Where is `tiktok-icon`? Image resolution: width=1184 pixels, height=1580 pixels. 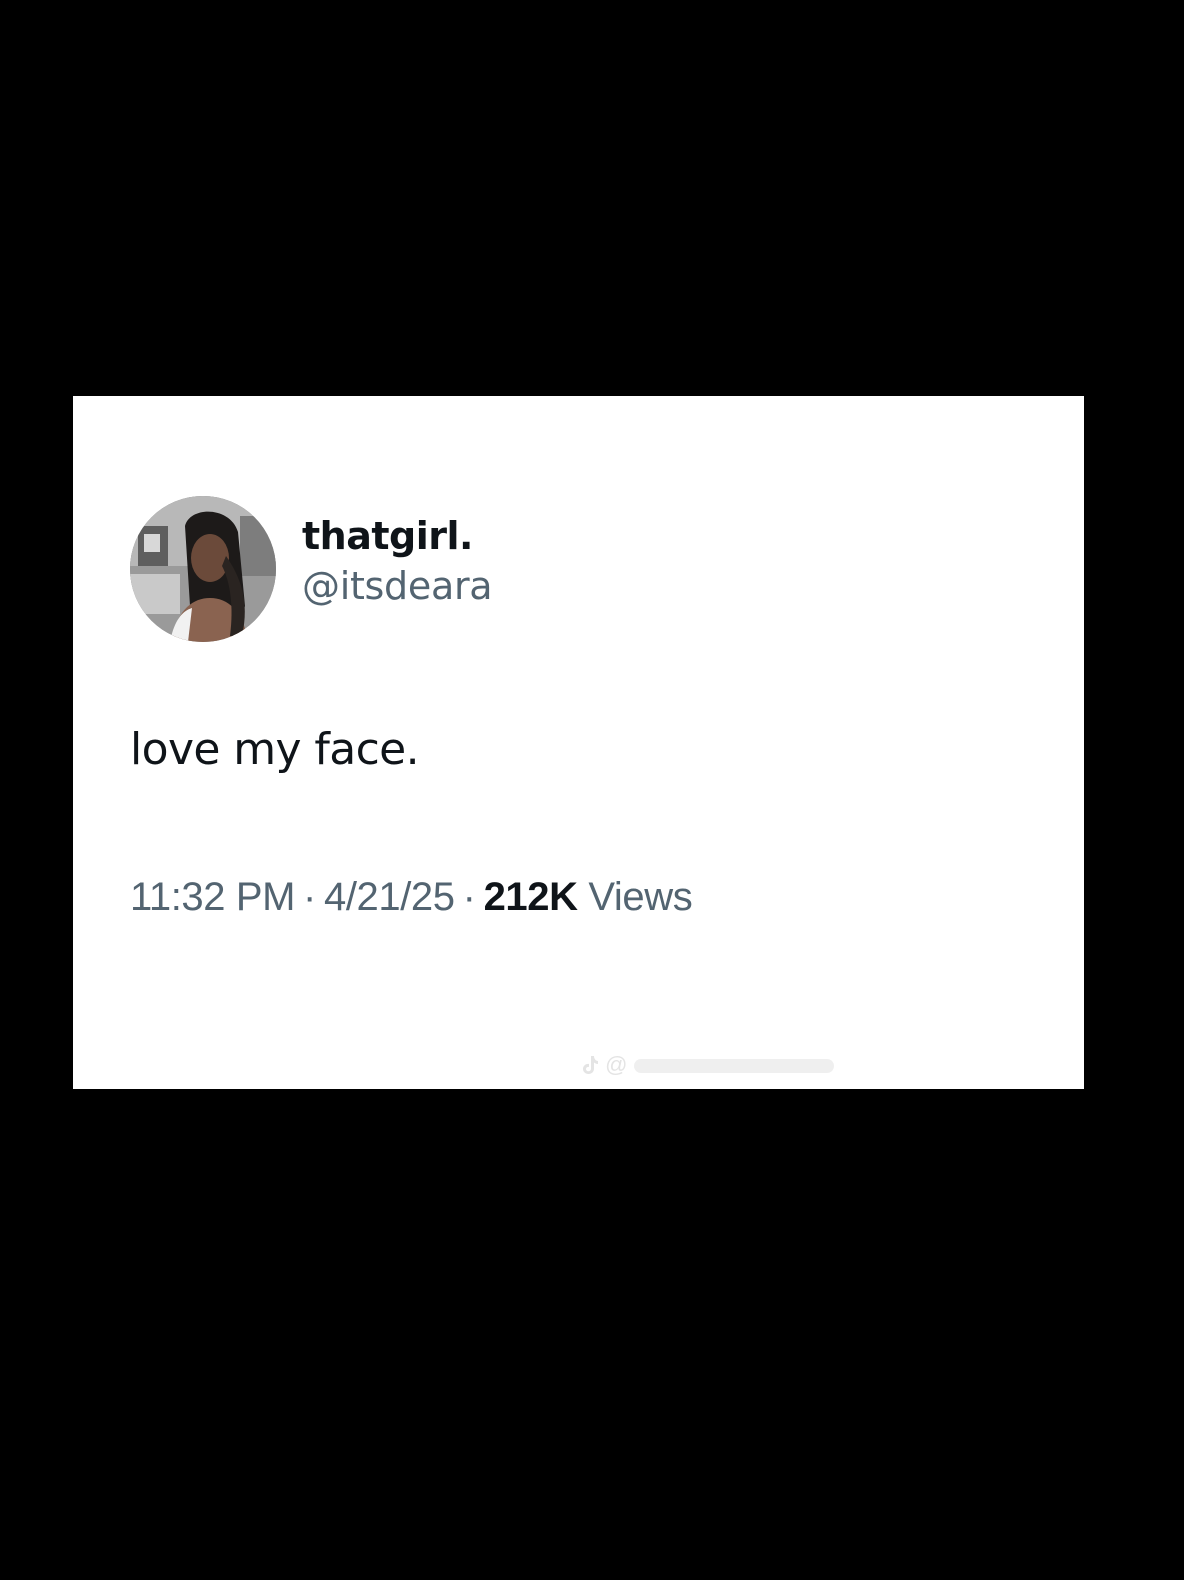
tiktok-icon is located at coordinates (590, 1065).